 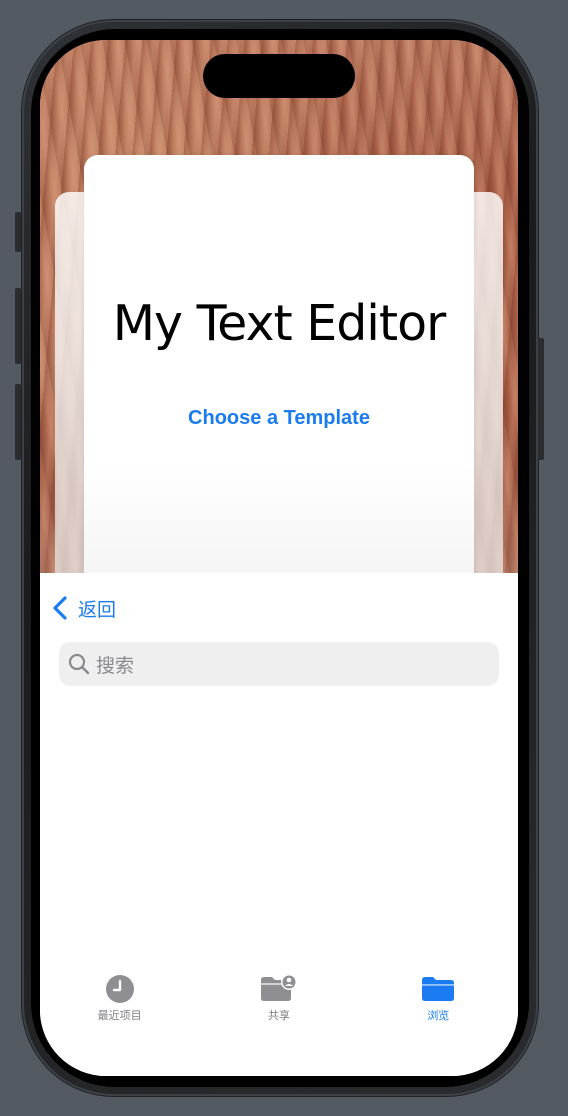 What do you see at coordinates (18, 326) in the screenshot?
I see `volume-up-button` at bounding box center [18, 326].